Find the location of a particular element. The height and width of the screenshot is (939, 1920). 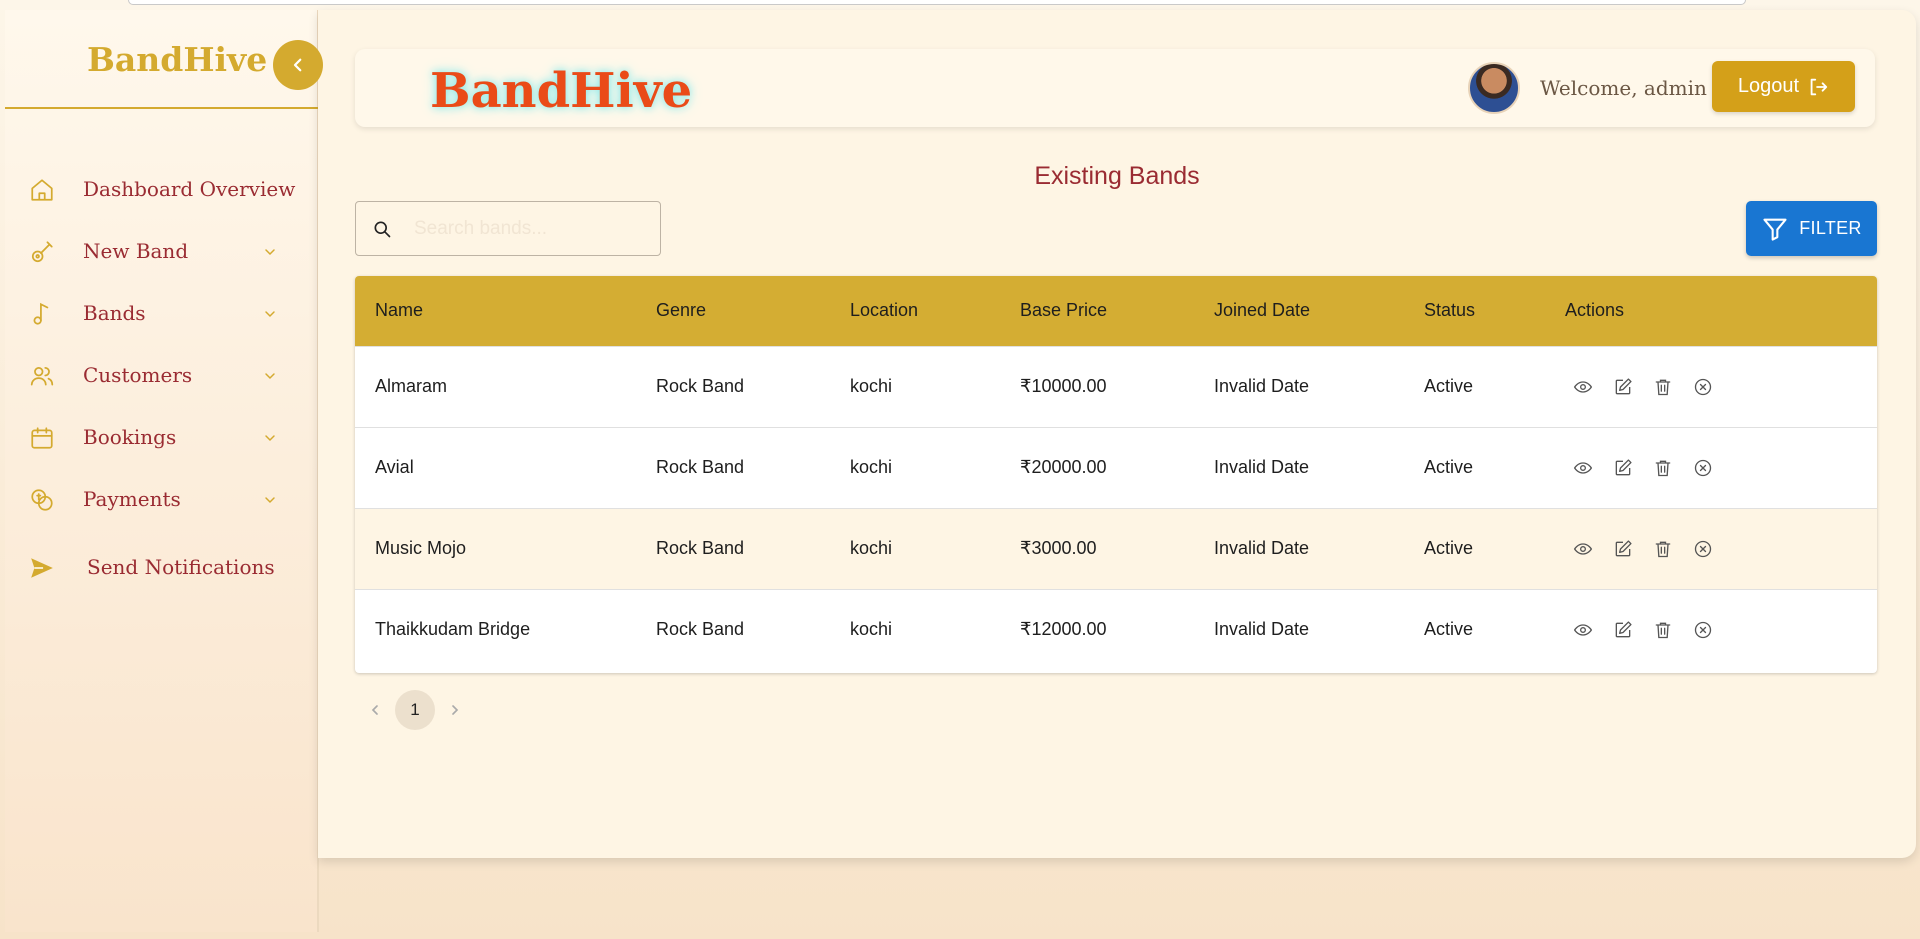

page-number-button: 1 is located at coordinates (415, 710).